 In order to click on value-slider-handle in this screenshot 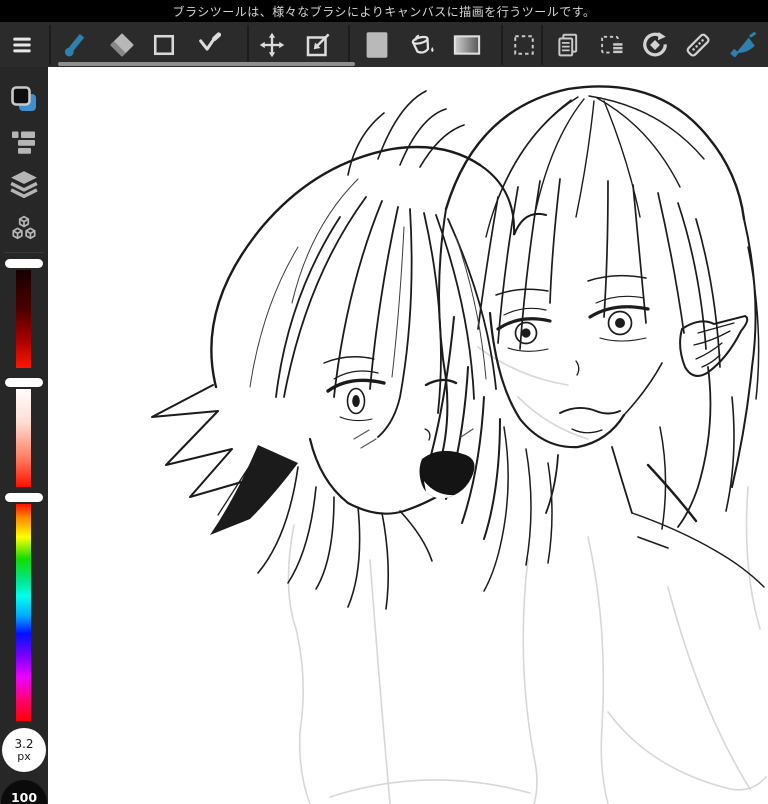, I will do `click(24, 263)`.